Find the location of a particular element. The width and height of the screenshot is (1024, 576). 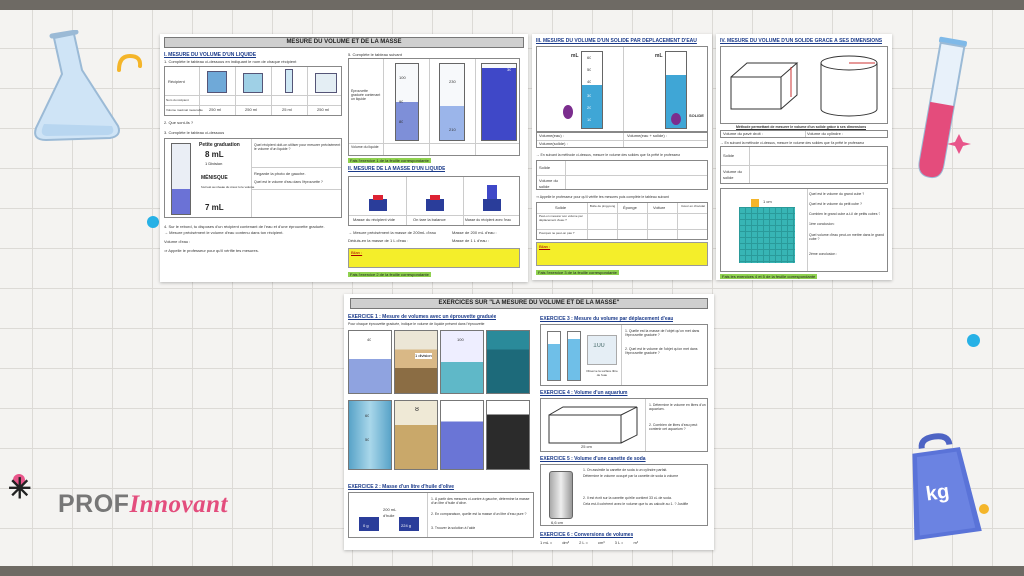

answer-label: Volume(eau + solide) : is located at coordinates (647, 135).